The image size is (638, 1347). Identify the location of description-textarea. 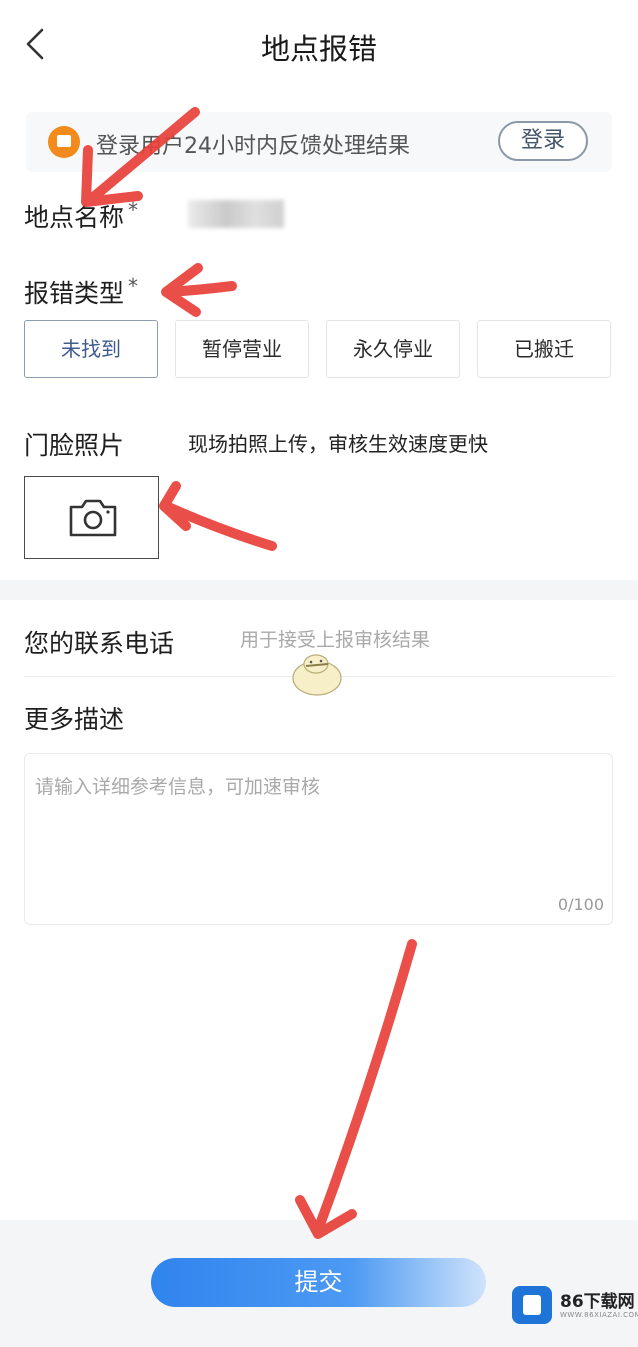
(319, 827).